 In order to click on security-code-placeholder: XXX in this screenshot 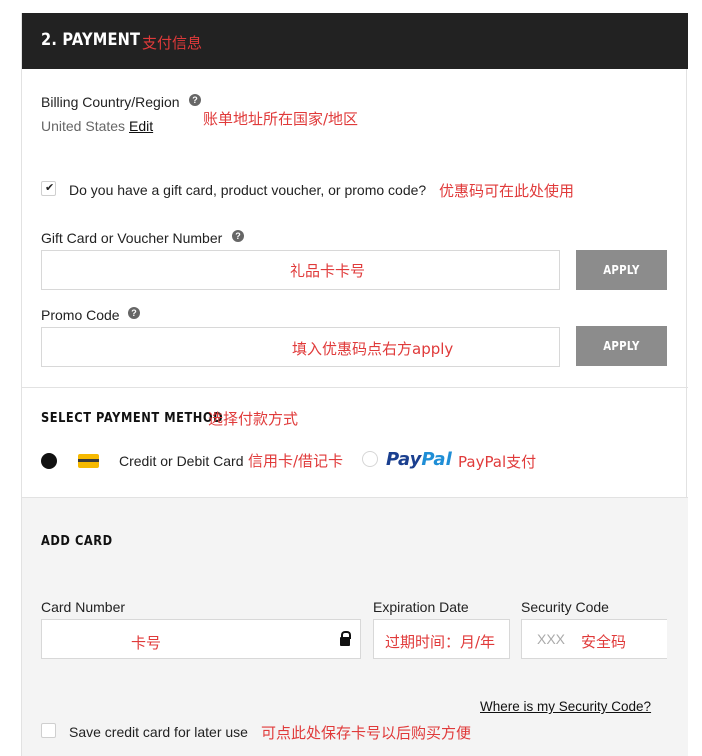, I will do `click(551, 639)`.